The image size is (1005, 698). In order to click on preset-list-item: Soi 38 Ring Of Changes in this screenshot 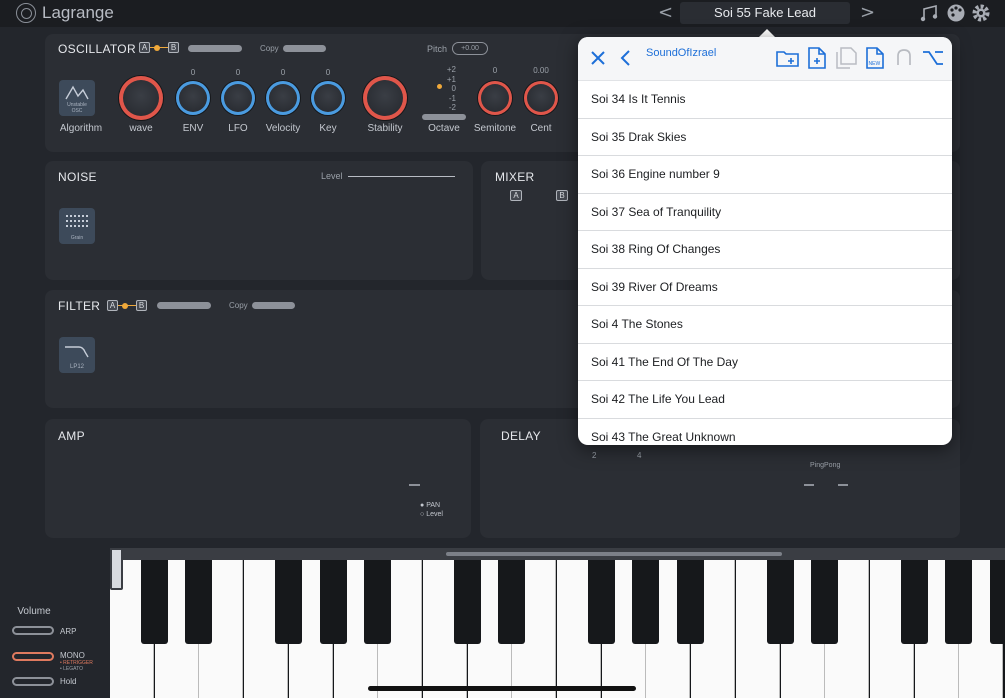, I will do `click(765, 250)`.